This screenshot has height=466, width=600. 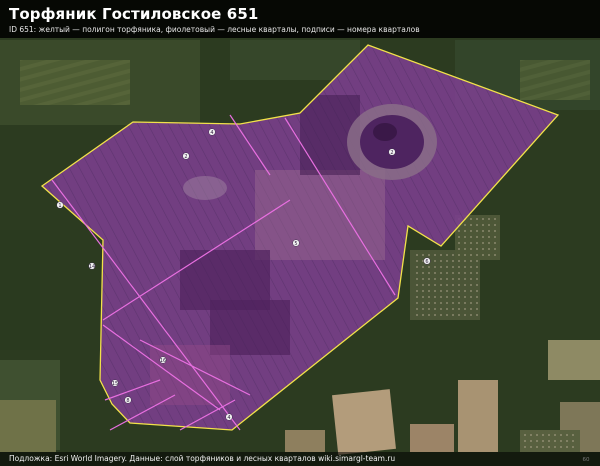 I want to click on svg-text: 16, so click(x=163, y=361).